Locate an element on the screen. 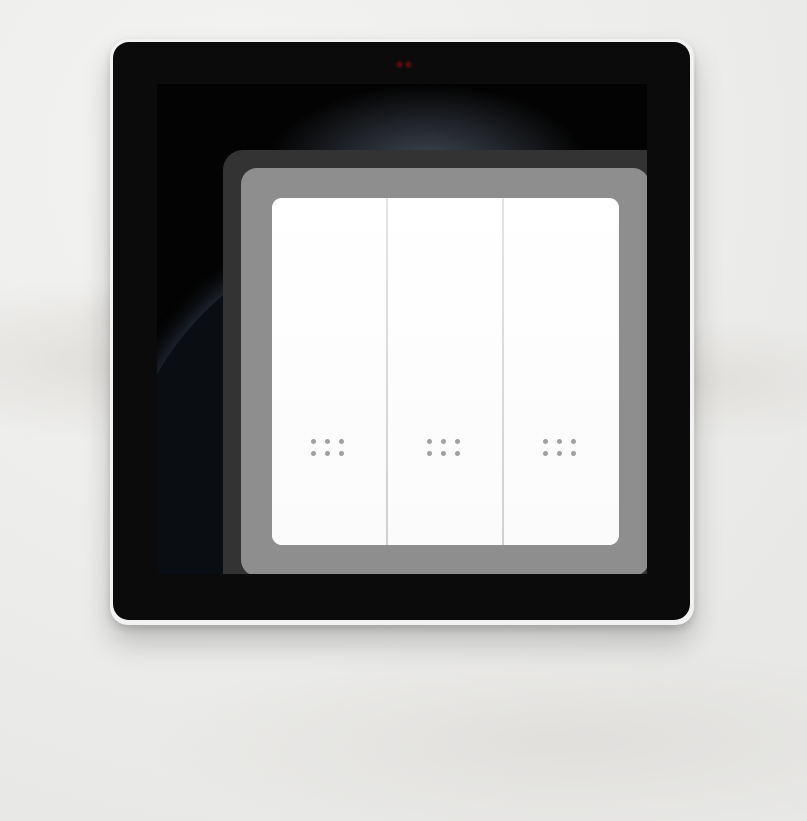 This screenshot has height=821, width=807. rocker-switch-middle is located at coordinates (445, 371).